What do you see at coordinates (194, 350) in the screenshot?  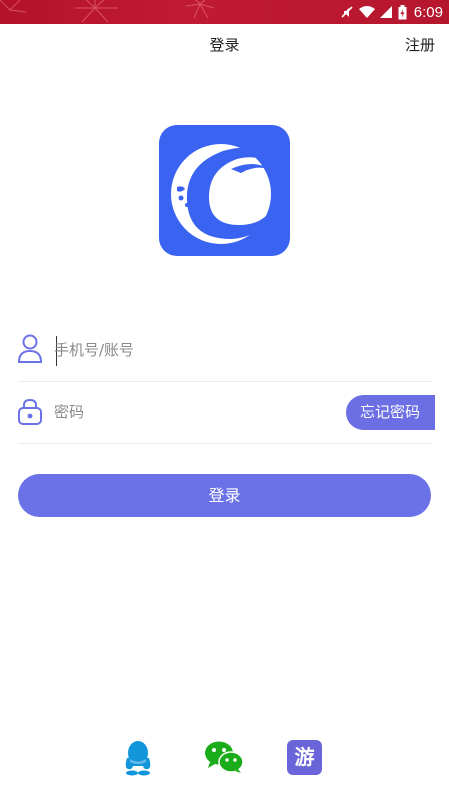 I see `account-input` at bounding box center [194, 350].